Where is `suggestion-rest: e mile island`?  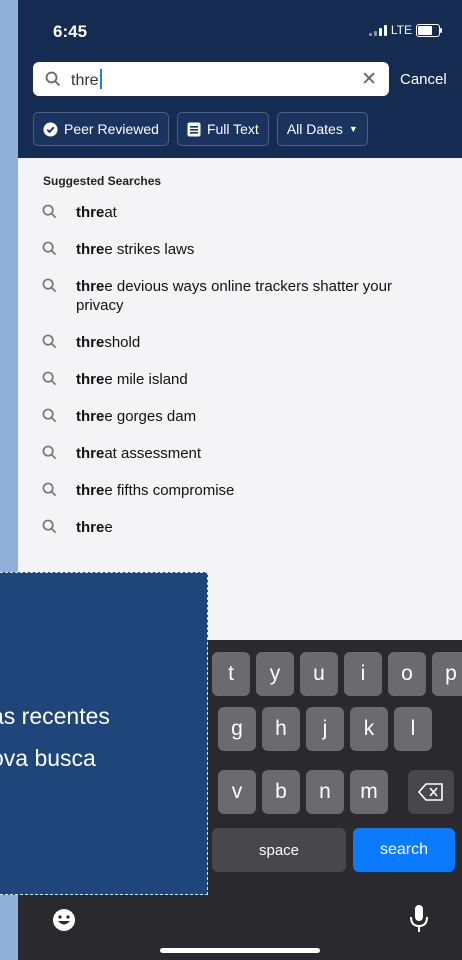
suggestion-rest: e mile island is located at coordinates (146, 379).